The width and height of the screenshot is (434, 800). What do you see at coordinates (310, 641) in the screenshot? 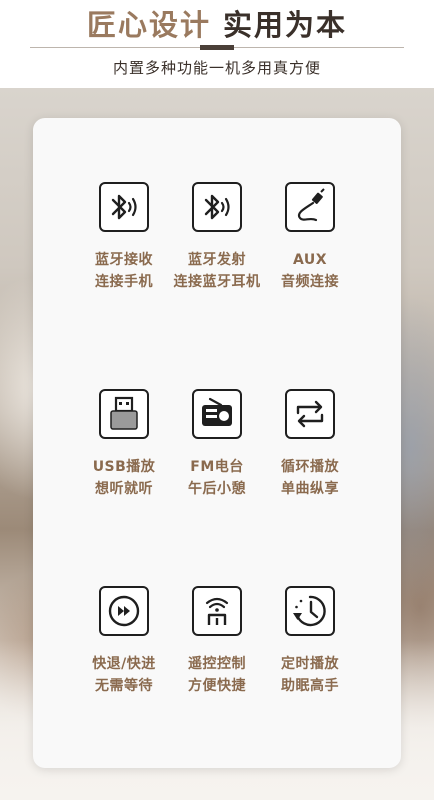
I see `feature-timer: 定时播放 助眠高手` at bounding box center [310, 641].